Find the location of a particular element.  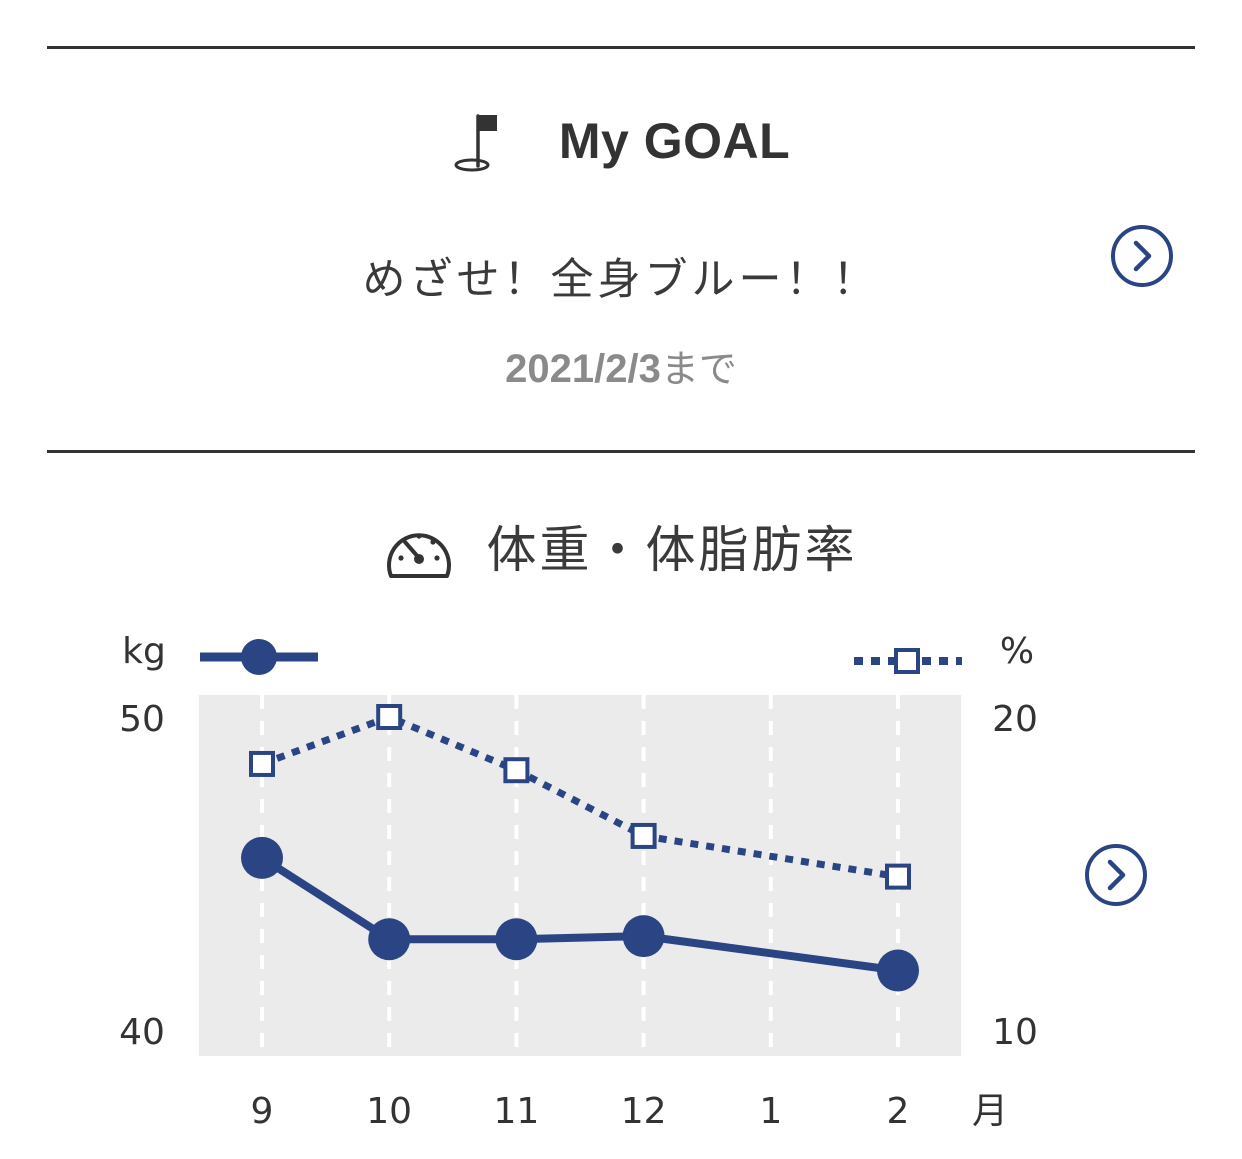

gauge-icon is located at coordinates (418, 555).